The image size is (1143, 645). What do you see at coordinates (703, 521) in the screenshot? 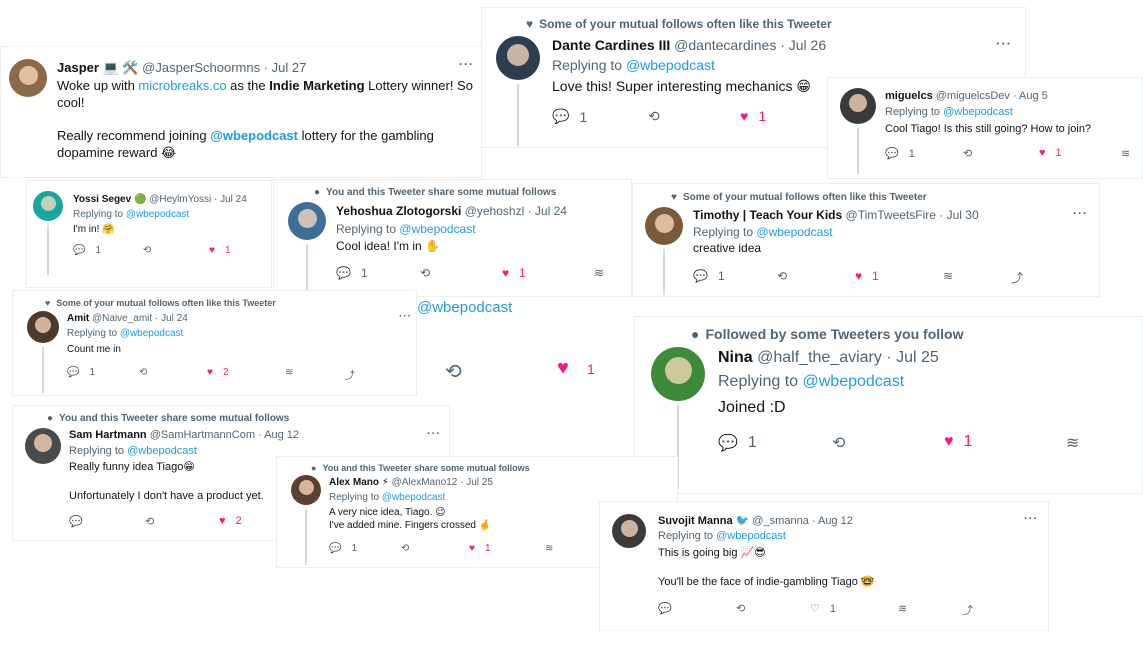
I see `author-name: Suvojit Manna 🐦` at bounding box center [703, 521].